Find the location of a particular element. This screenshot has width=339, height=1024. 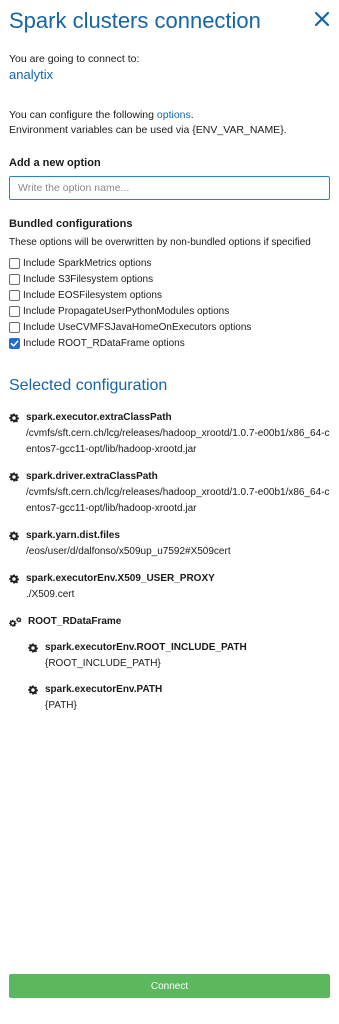

property-name: spark.yarn.dist.files is located at coordinates (73, 535).